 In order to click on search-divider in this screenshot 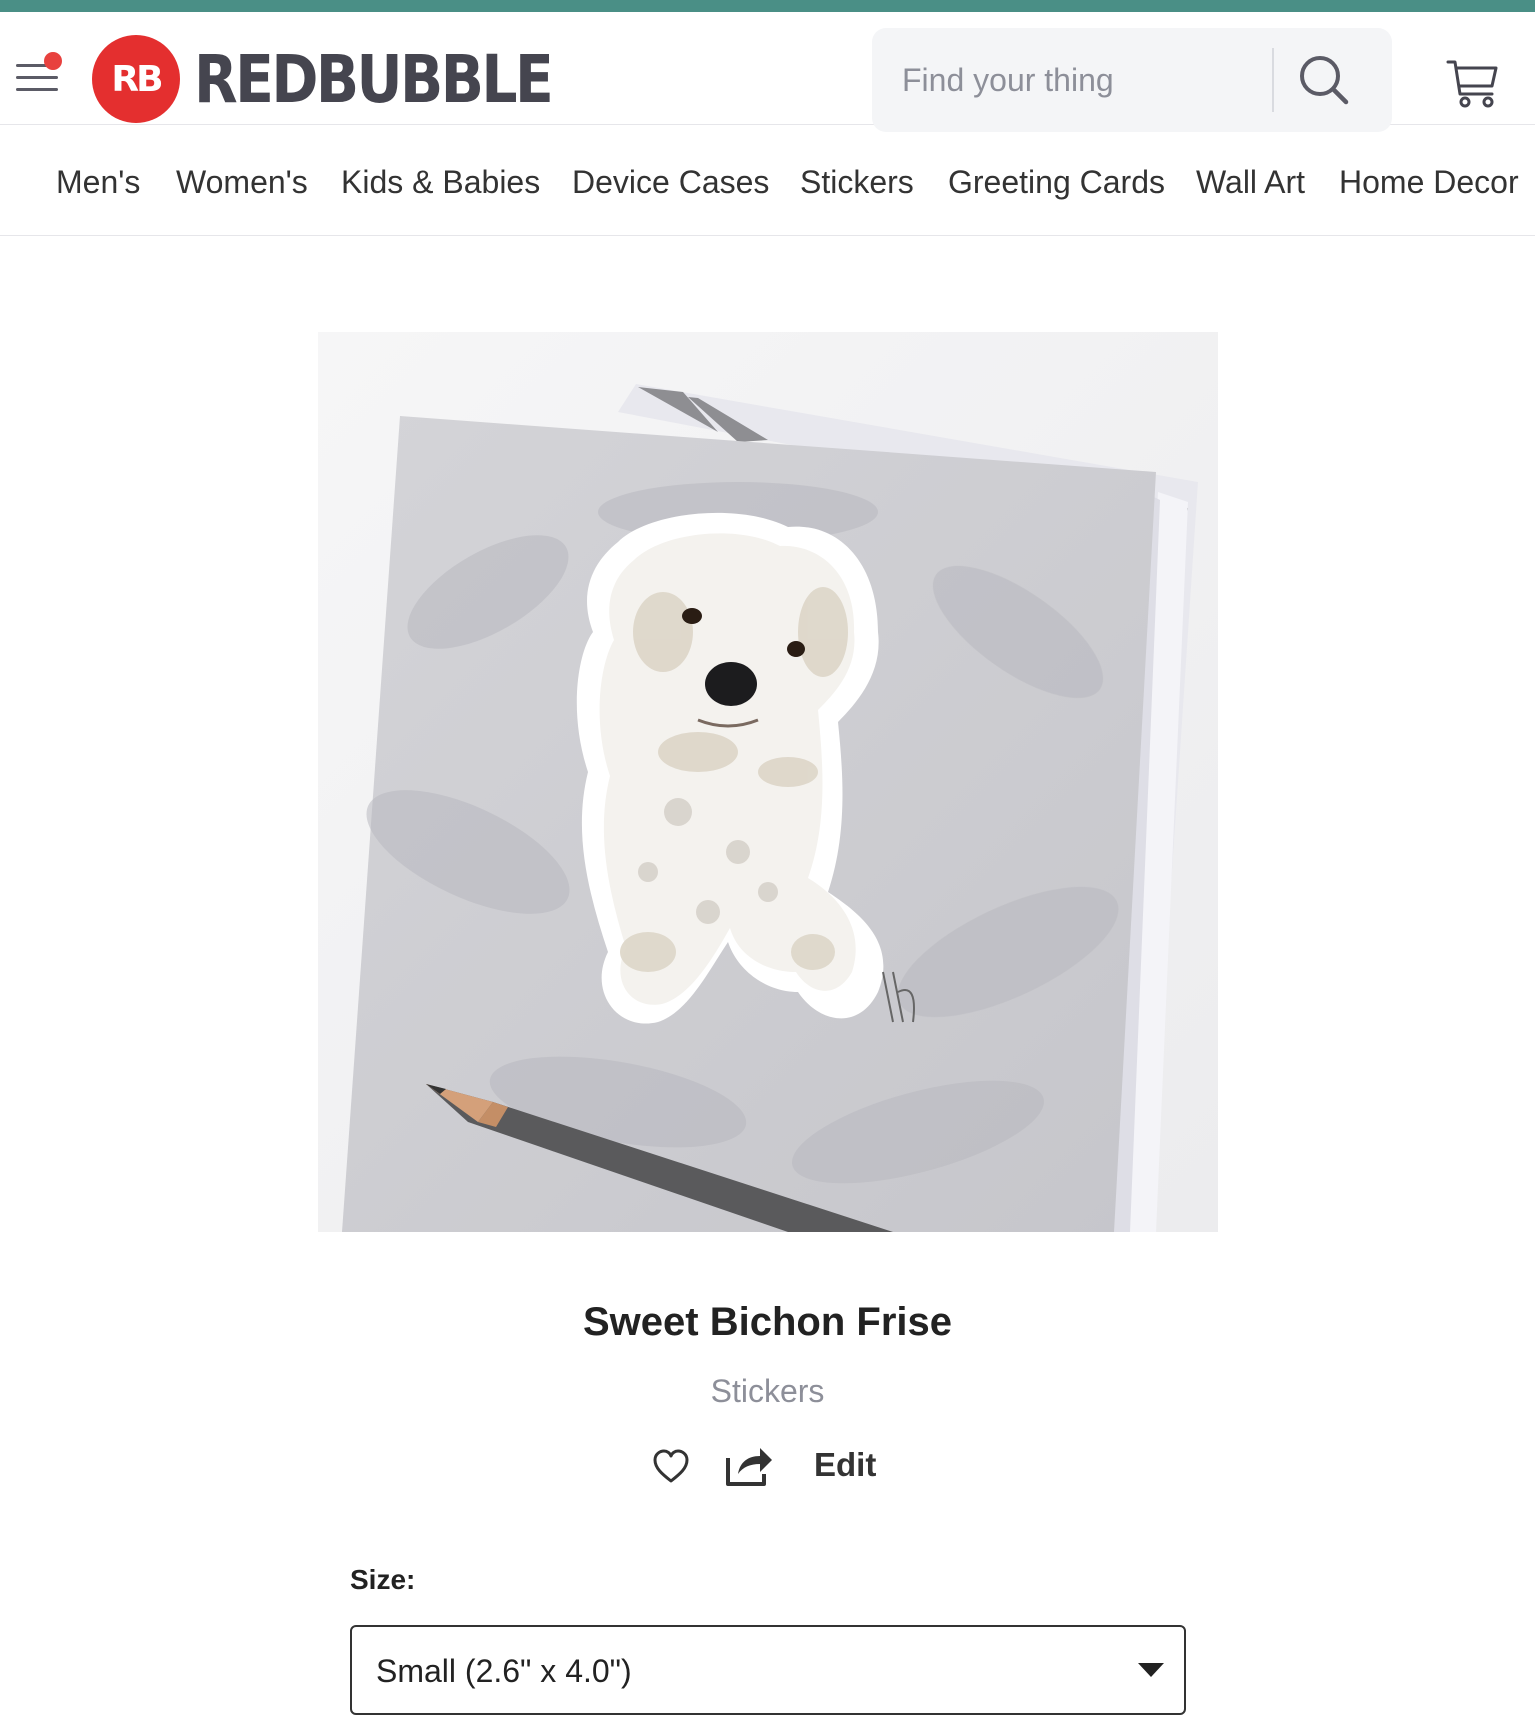, I will do `click(1273, 80)`.